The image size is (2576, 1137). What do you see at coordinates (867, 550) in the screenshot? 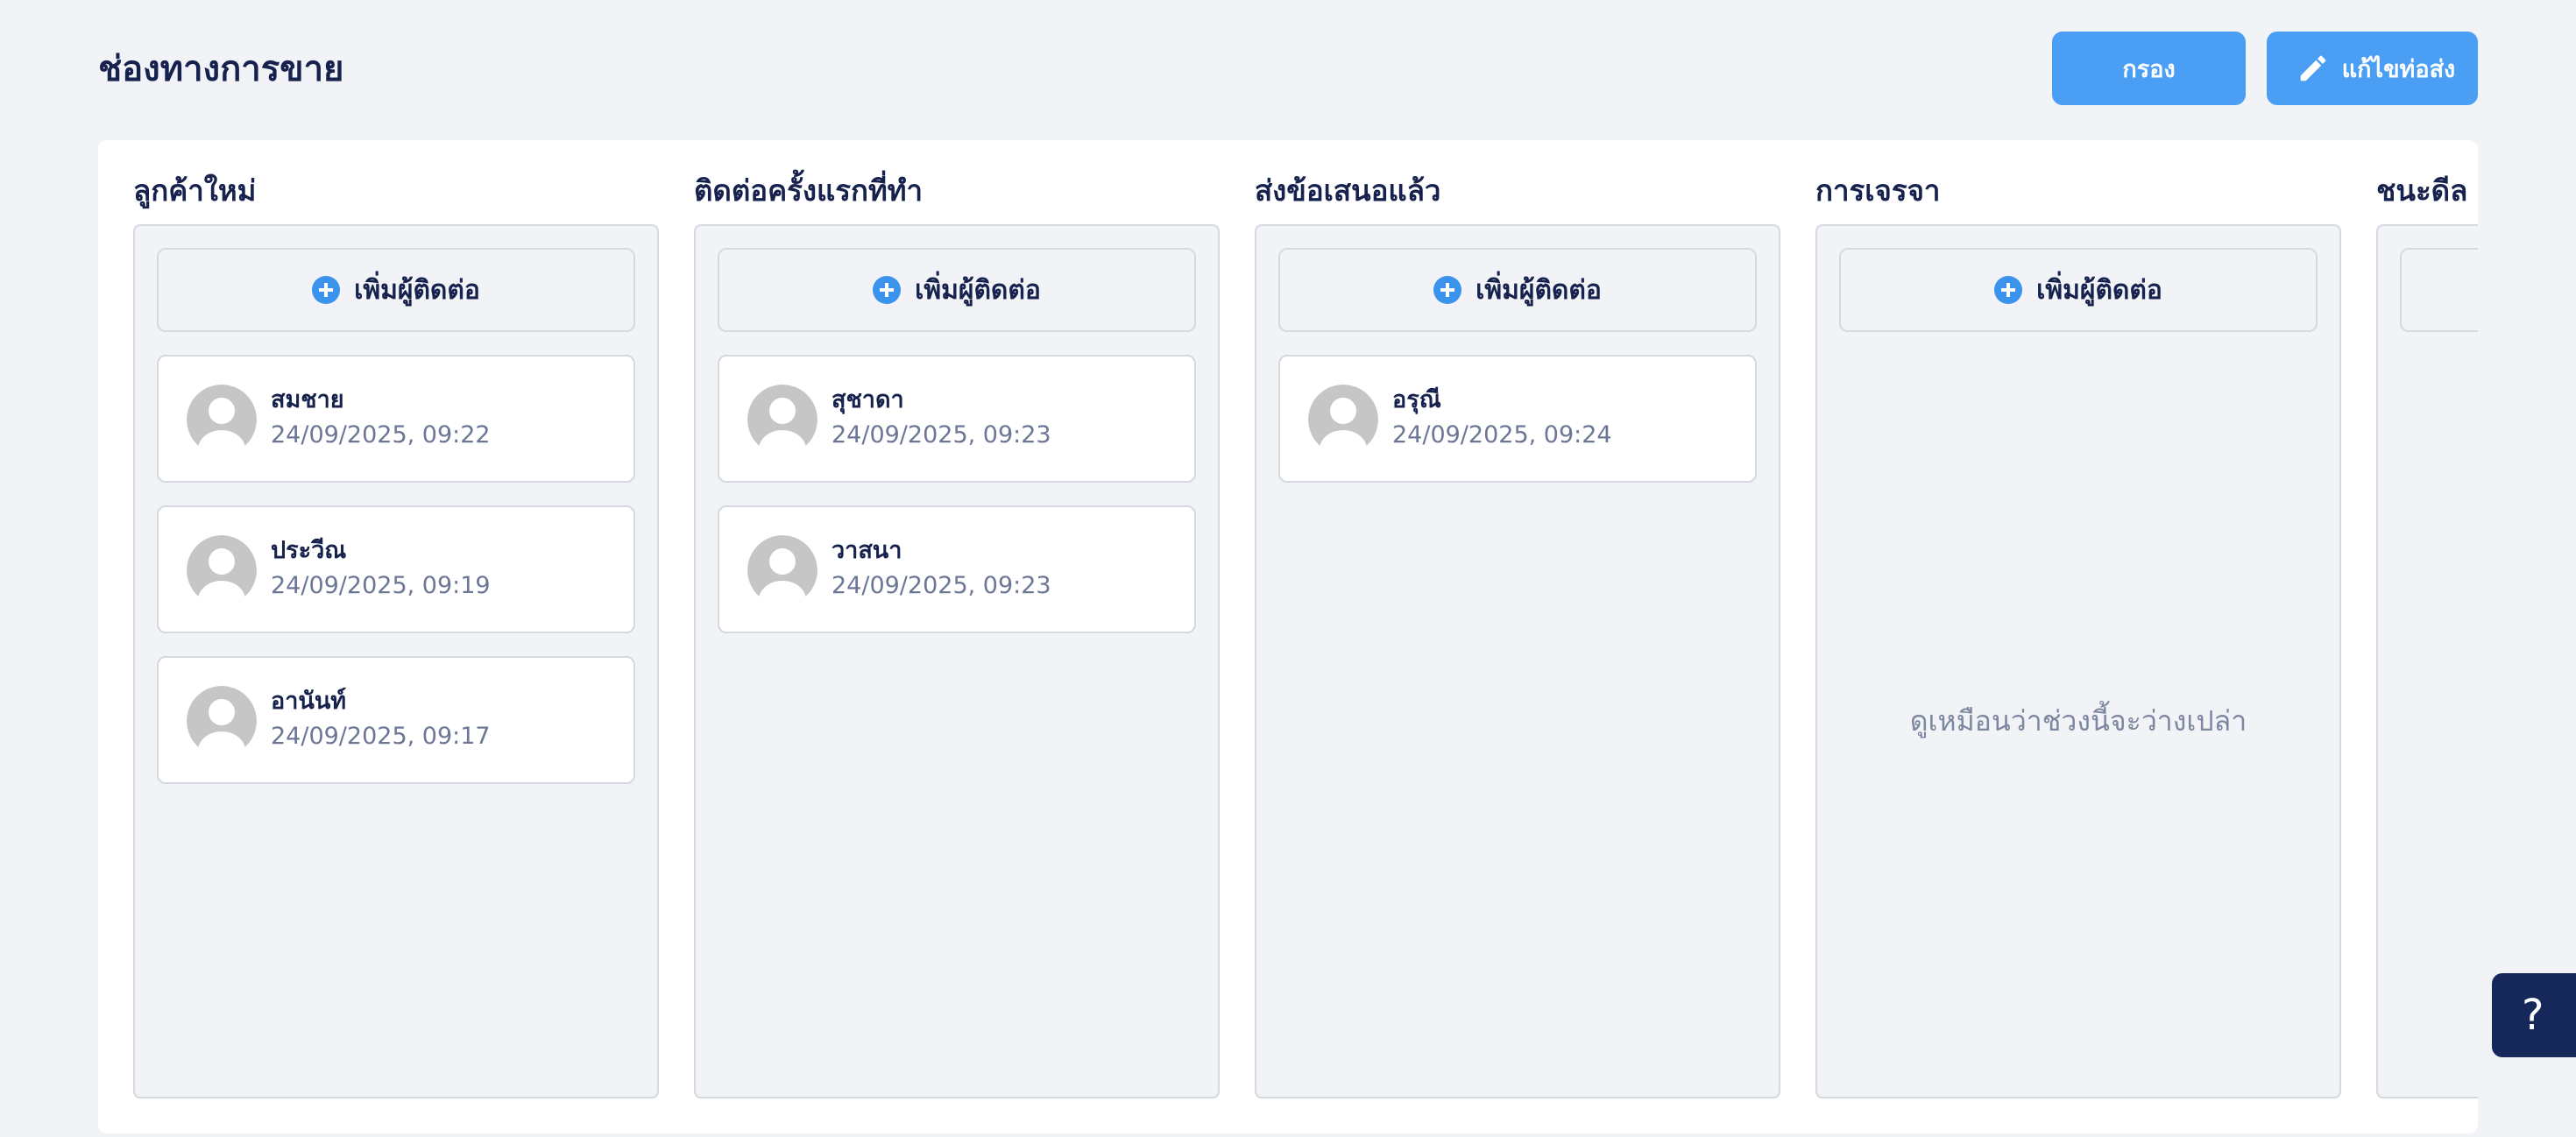
I see `contact-name: วาสนา` at bounding box center [867, 550].